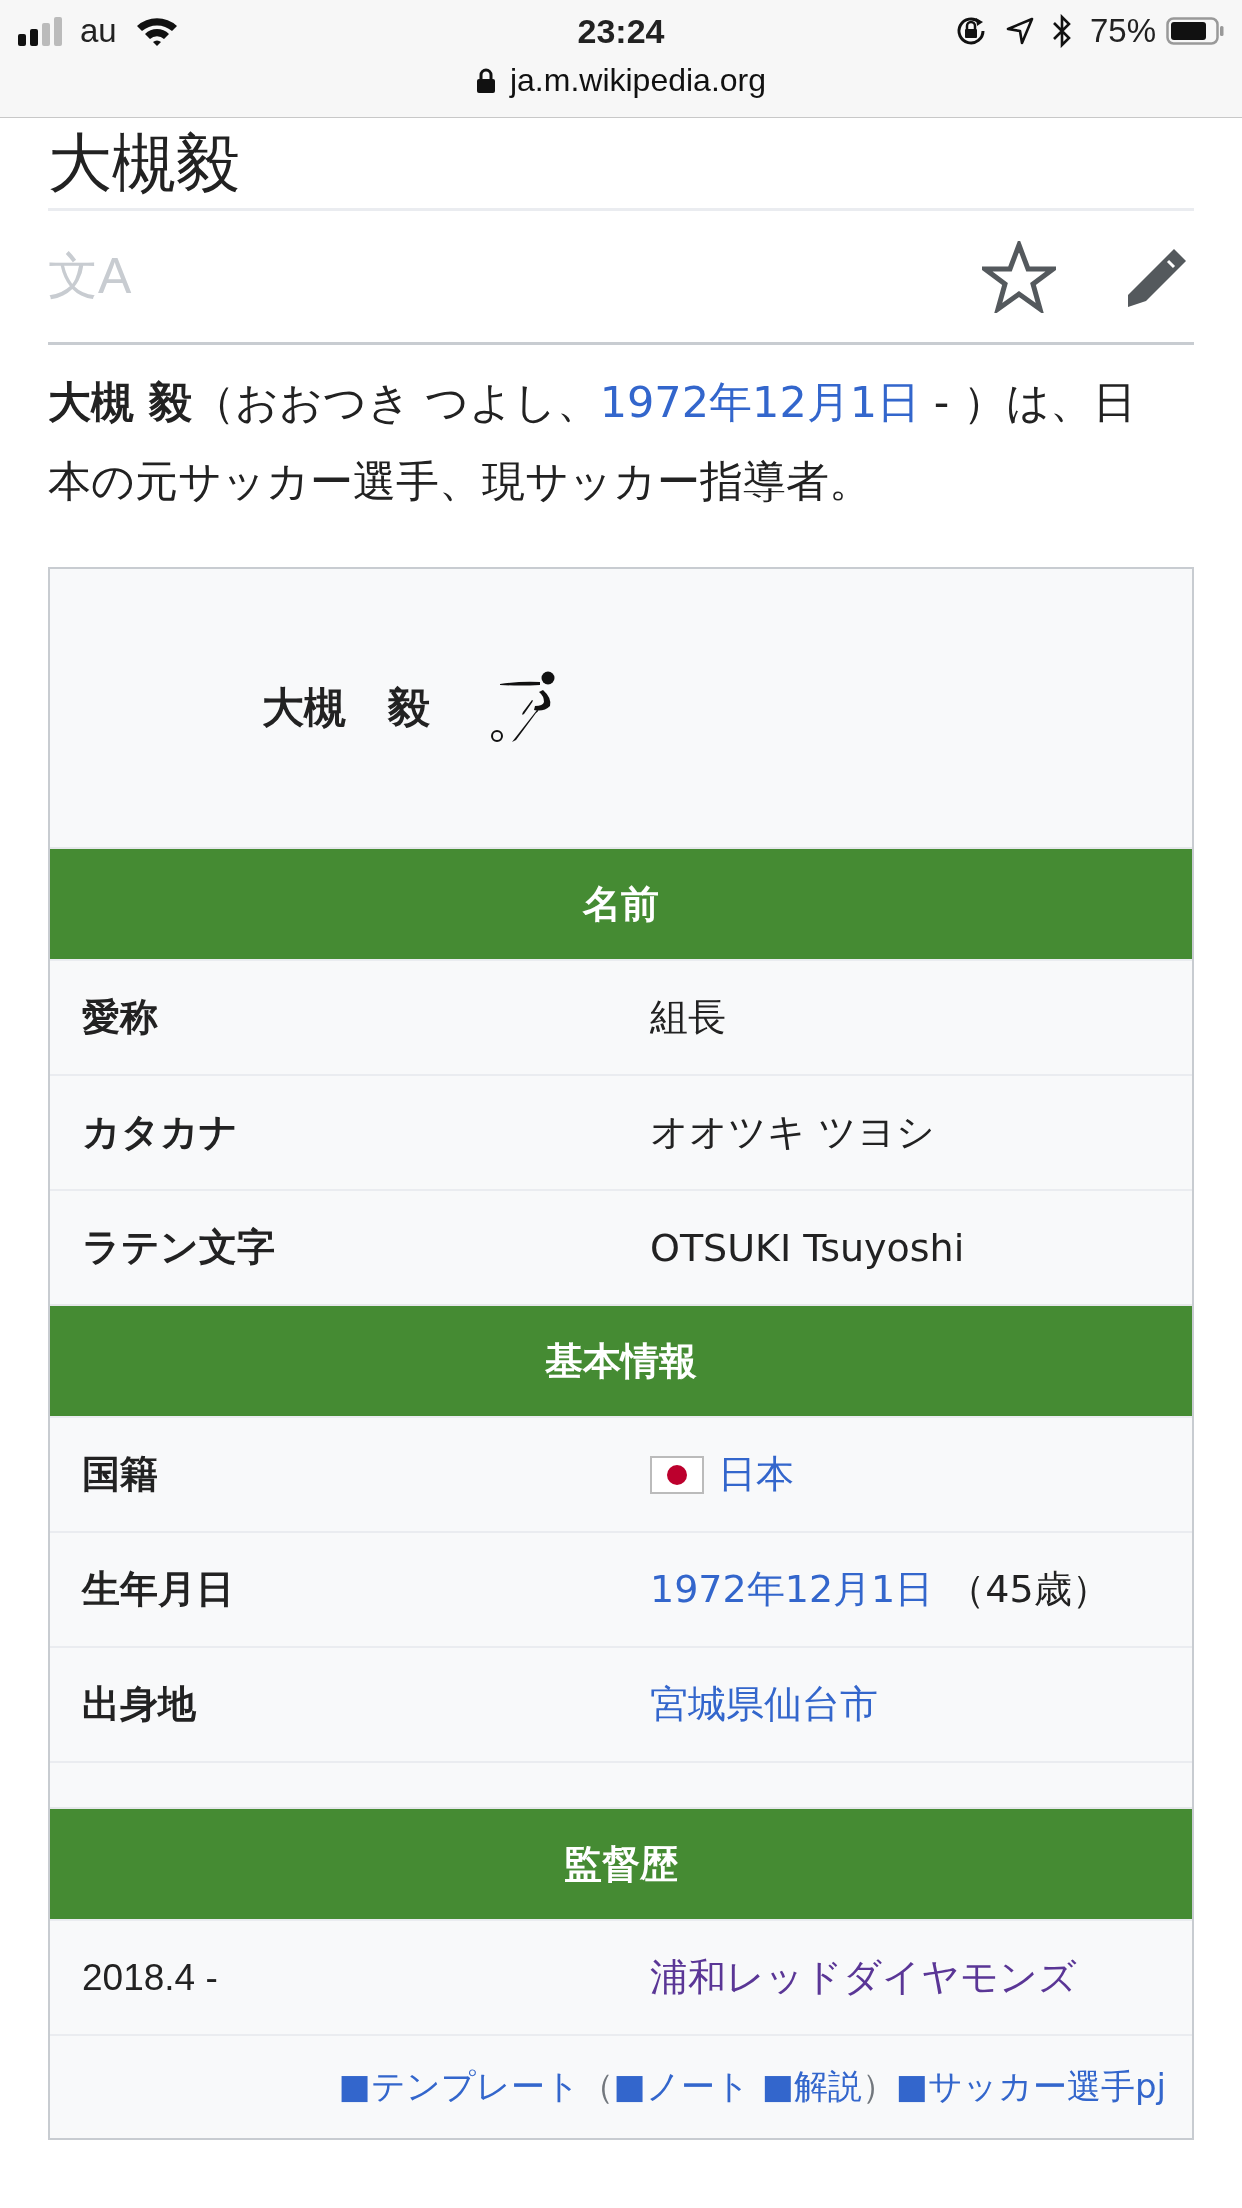 The image size is (1242, 2208). I want to click on bluetooth-icon, so click(1061, 31).